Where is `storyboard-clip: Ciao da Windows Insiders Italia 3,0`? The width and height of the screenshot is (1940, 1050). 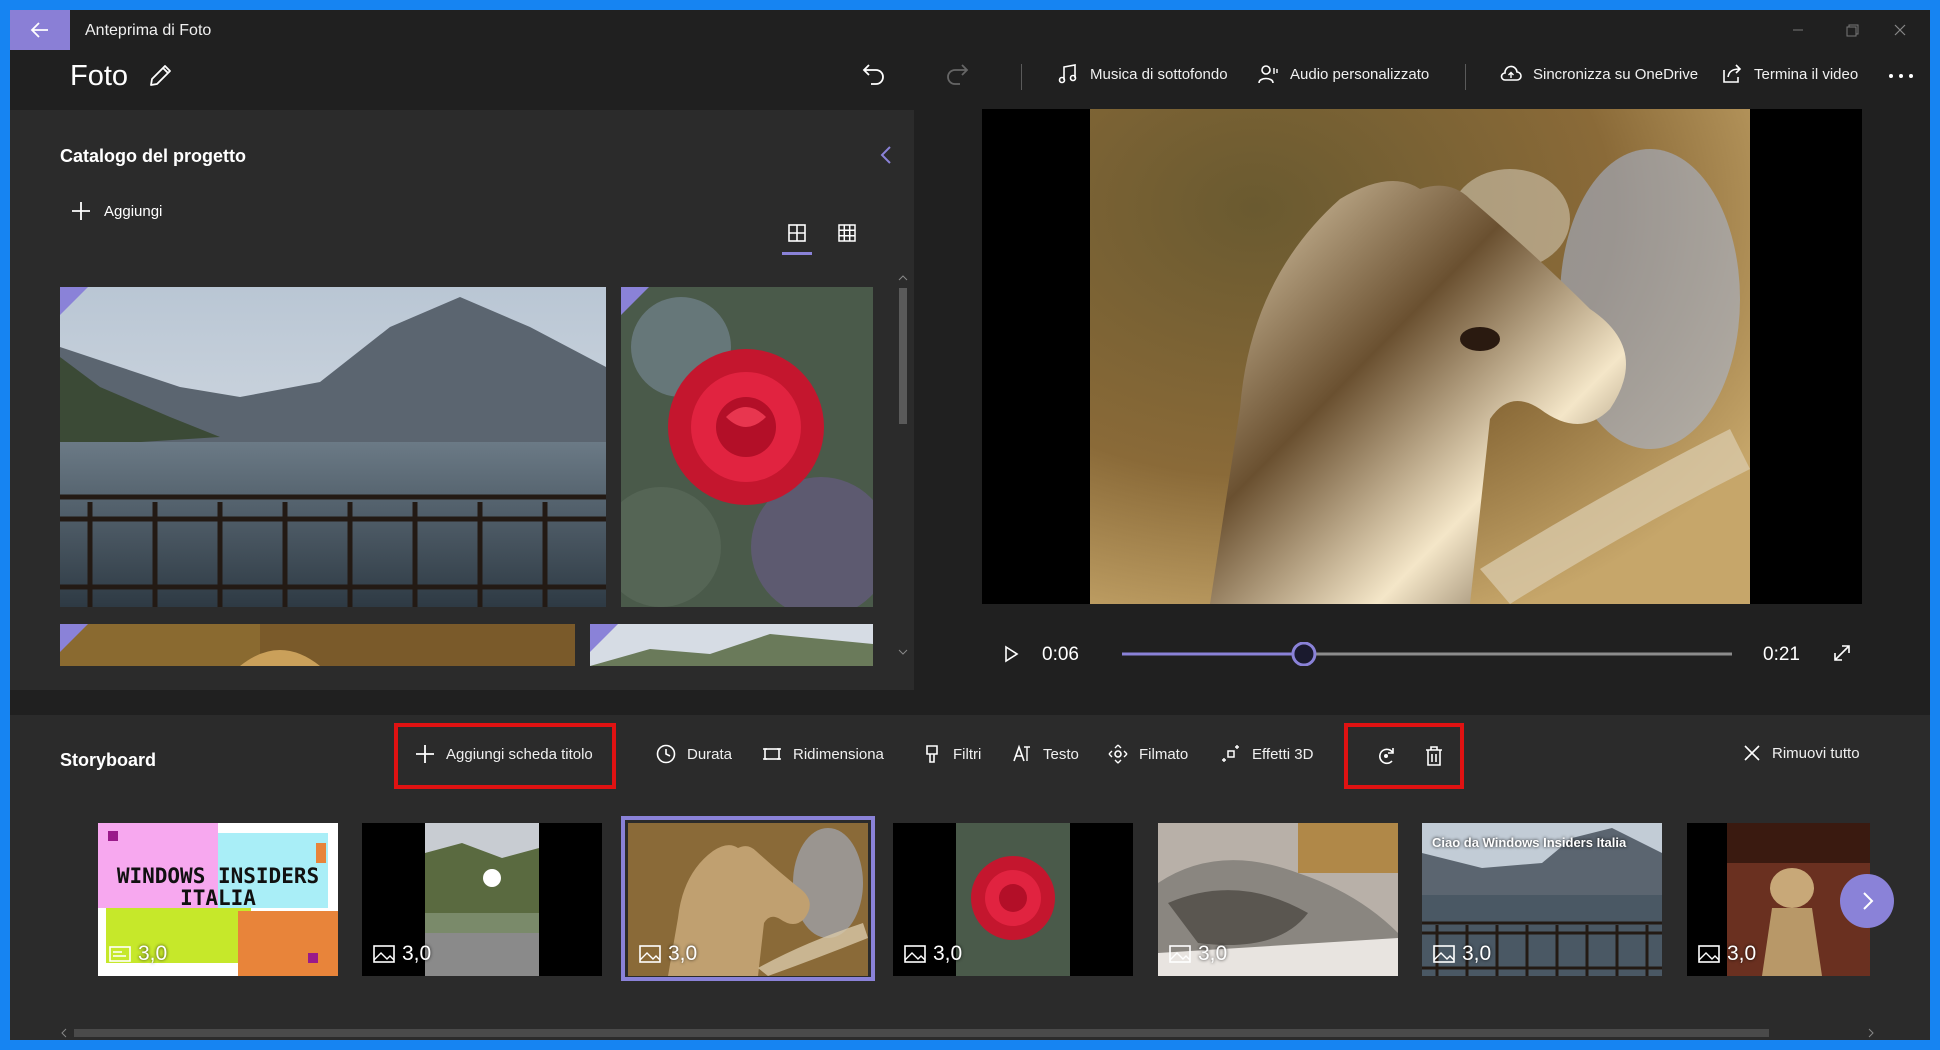 storyboard-clip: Ciao da Windows Insiders Italia 3,0 is located at coordinates (1542, 899).